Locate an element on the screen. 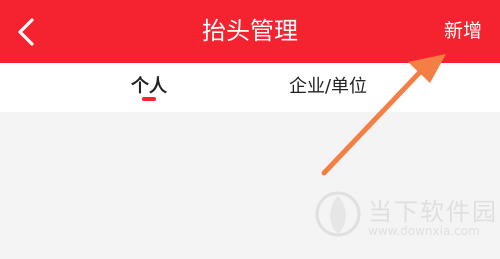  active-tab-indicator is located at coordinates (149, 99).